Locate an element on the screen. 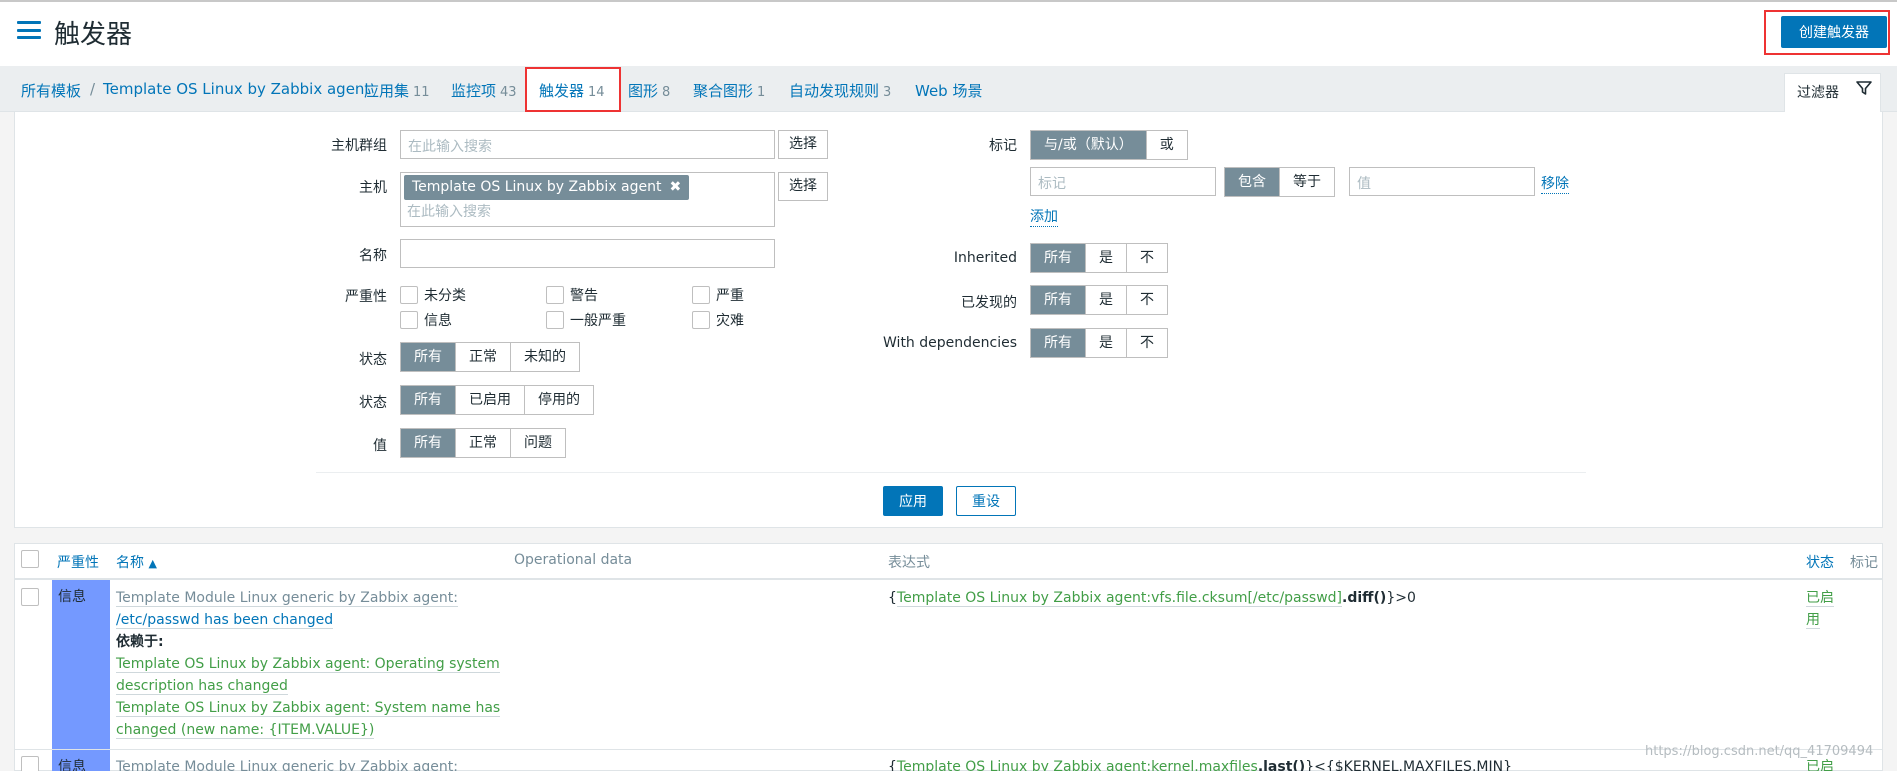  host-label: 主机 is located at coordinates (373, 188).